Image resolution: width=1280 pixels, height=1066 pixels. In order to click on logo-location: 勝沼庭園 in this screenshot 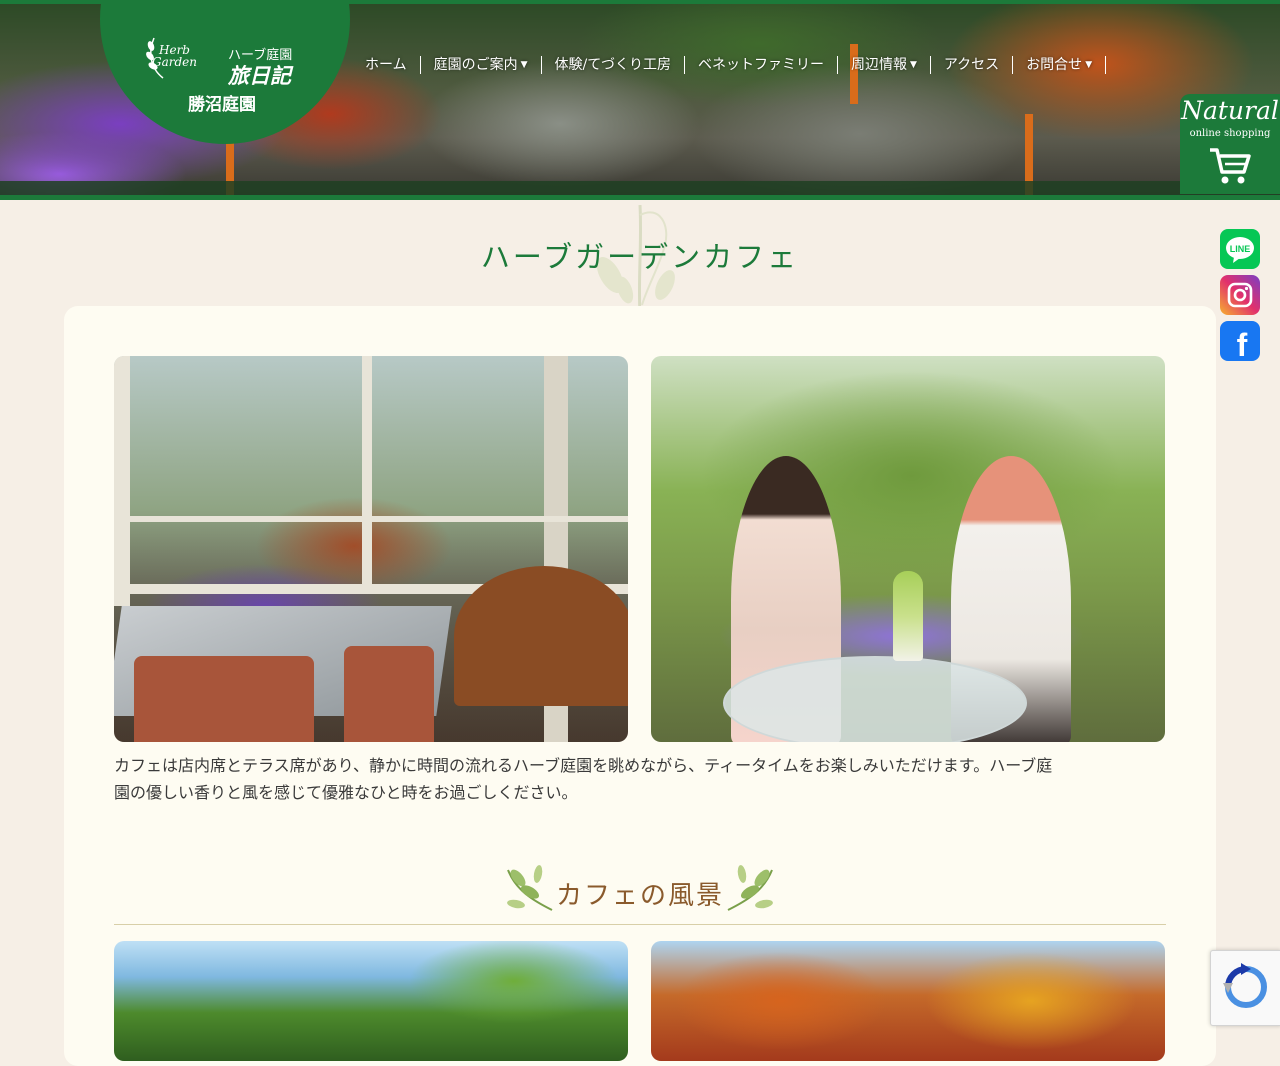, I will do `click(222, 105)`.